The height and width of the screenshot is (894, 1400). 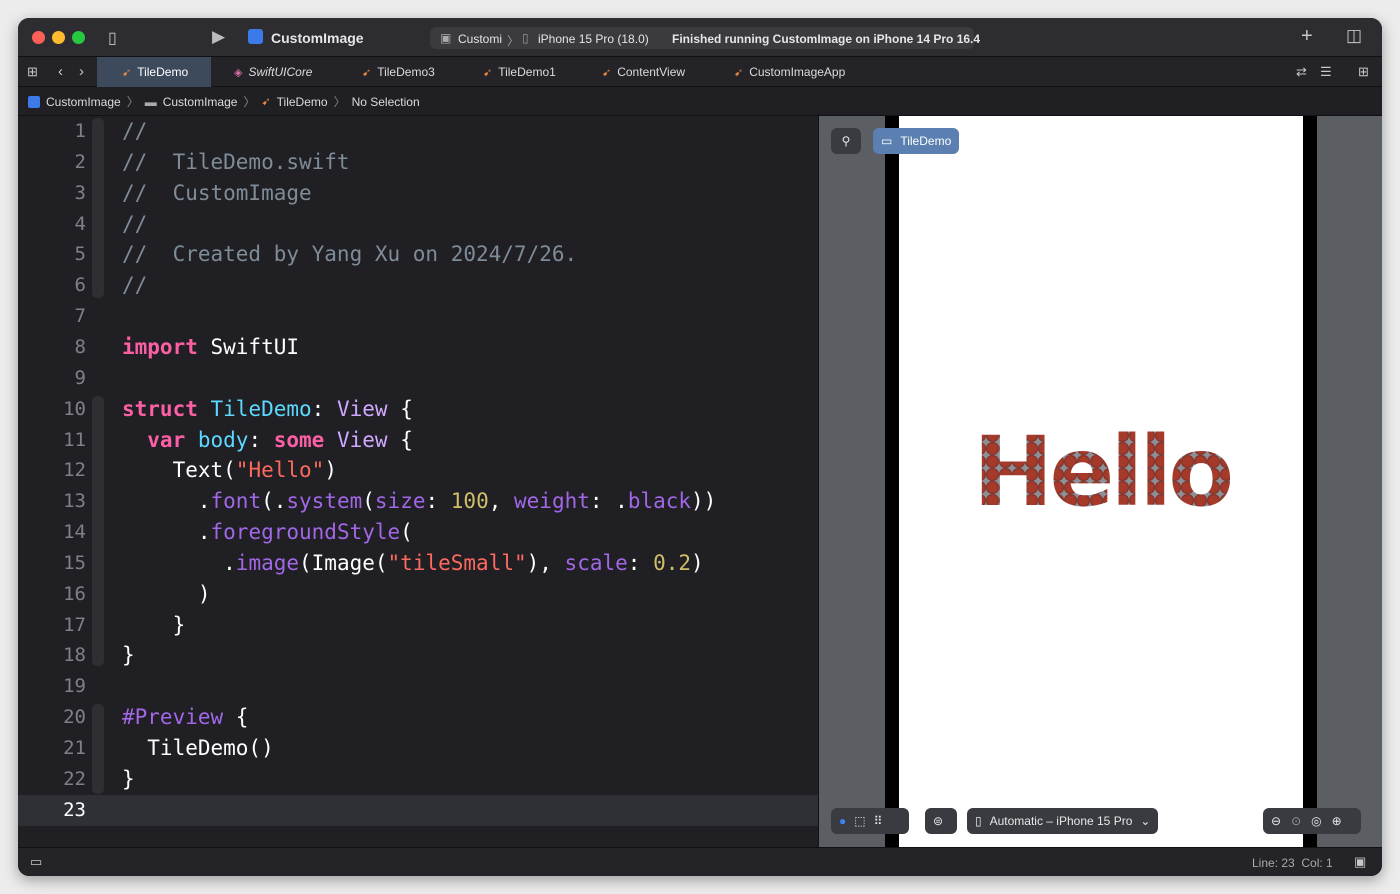 What do you see at coordinates (74, 717) in the screenshot?
I see `line-number: 20` at bounding box center [74, 717].